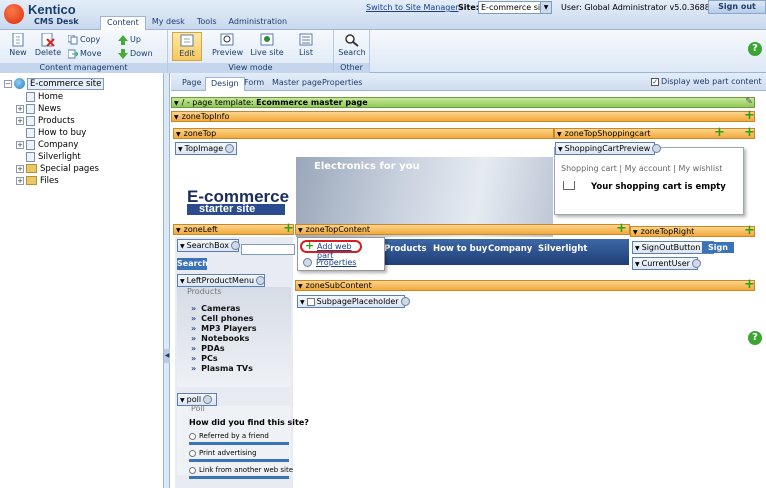 This screenshot has width=766, height=488. Describe the element at coordinates (233, 229) in the screenshot. I see `zone-left-bar: ▼ zoneLeft` at that location.